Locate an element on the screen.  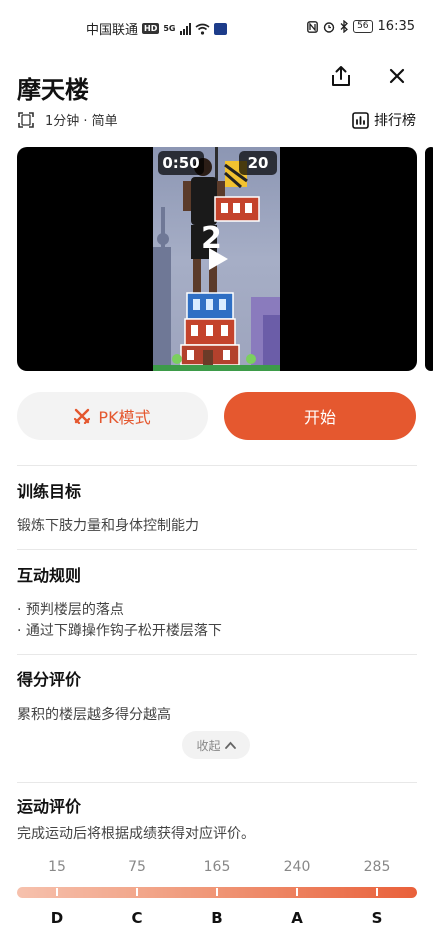
scoring-title: 得分评价 is located at coordinates (49, 679).